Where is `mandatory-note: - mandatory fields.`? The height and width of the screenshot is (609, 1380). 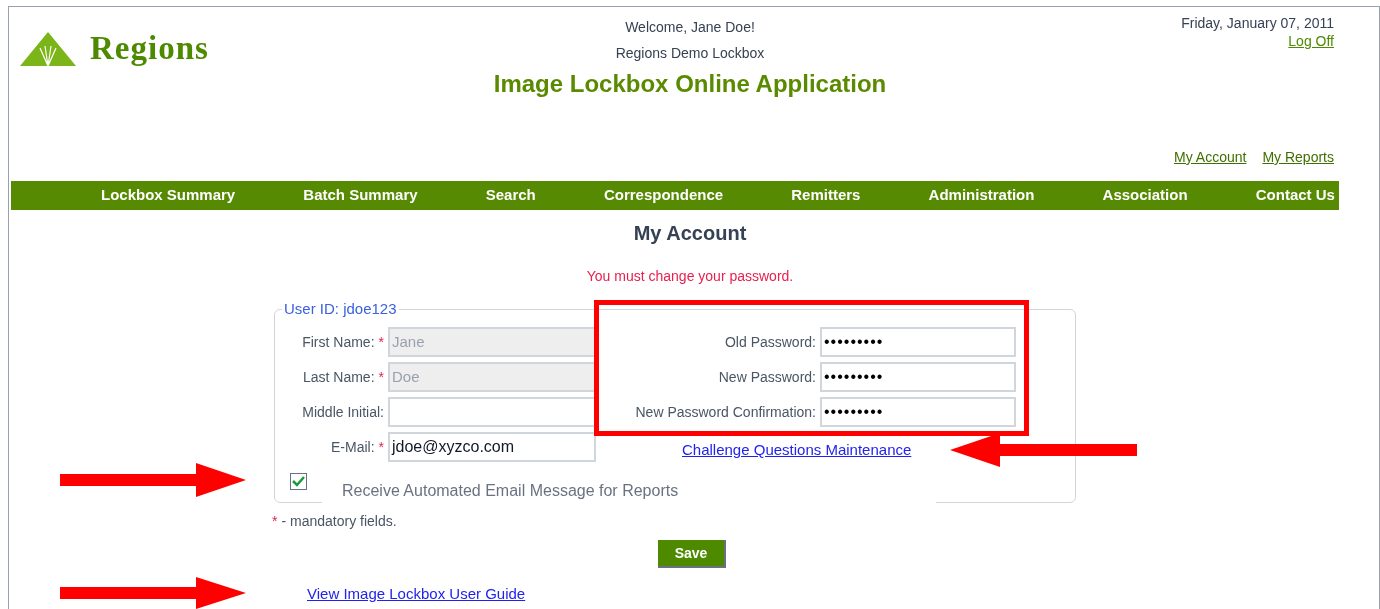
mandatory-note: - mandatory fields. is located at coordinates (339, 521).